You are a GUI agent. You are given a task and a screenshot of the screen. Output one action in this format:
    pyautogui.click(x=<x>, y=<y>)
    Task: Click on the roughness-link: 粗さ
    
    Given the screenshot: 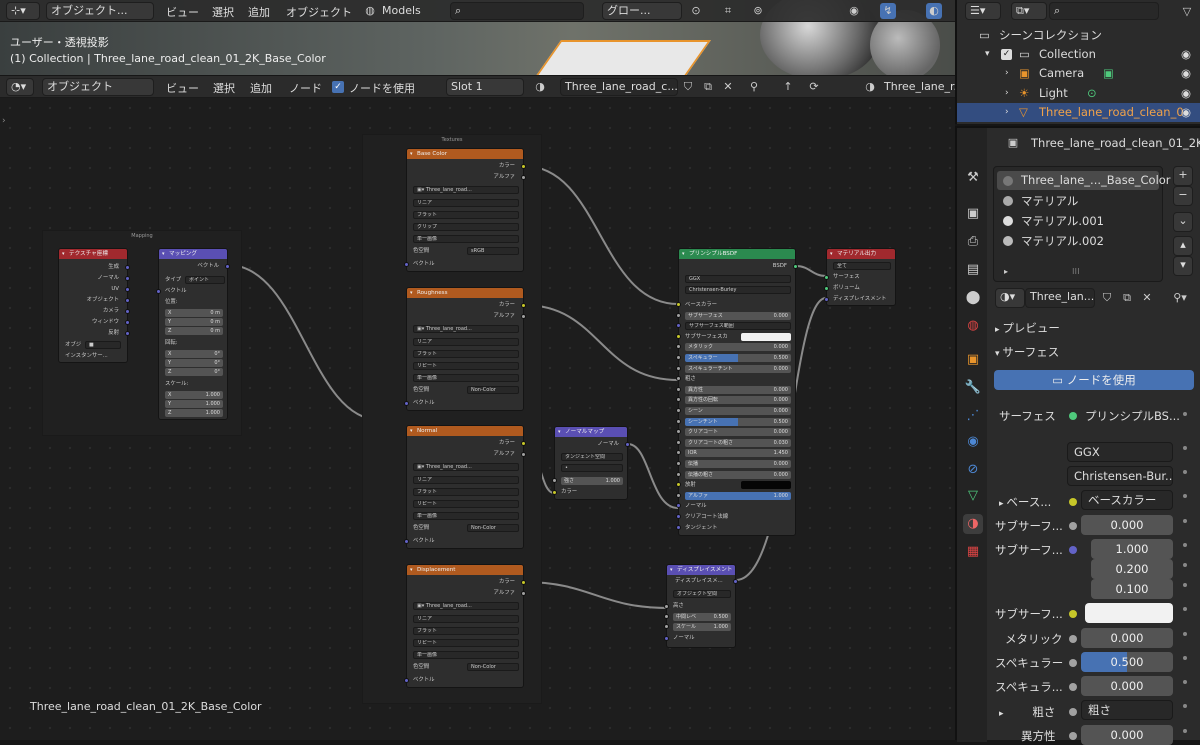 What is the action you would take?
    pyautogui.click(x=1127, y=710)
    